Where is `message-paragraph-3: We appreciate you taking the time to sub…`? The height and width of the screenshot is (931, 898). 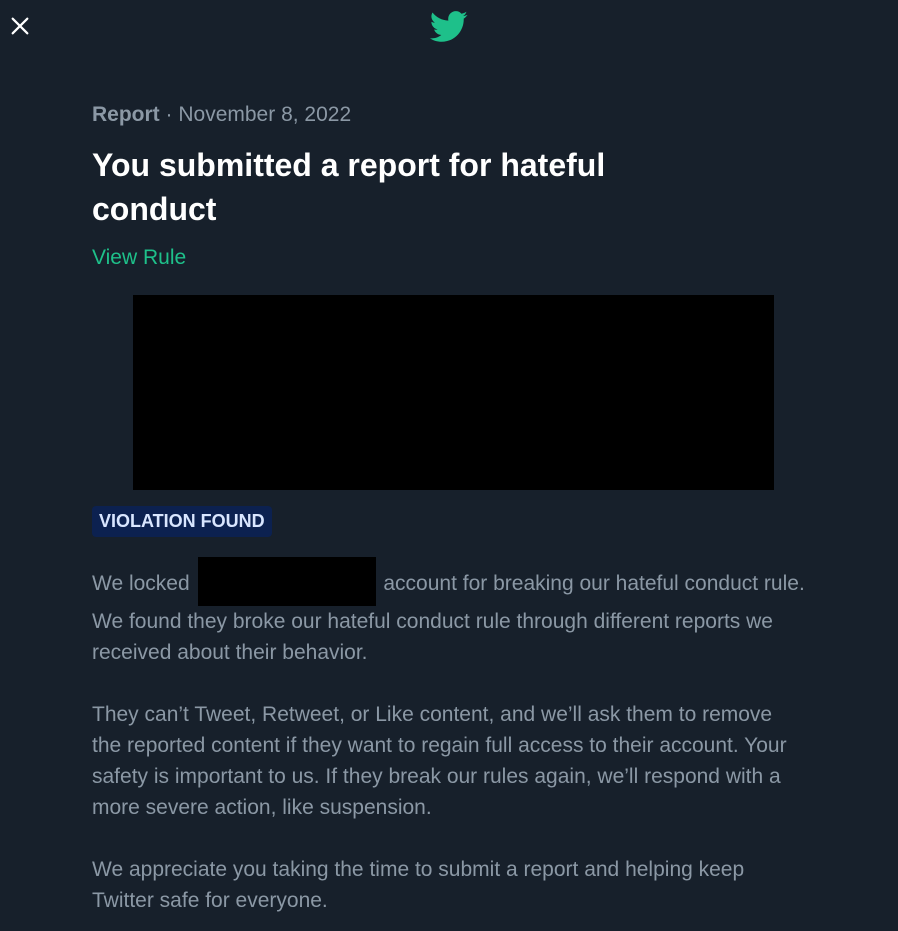
message-paragraph-3: We appreciate you taking the time to sub… is located at coordinates (418, 885).